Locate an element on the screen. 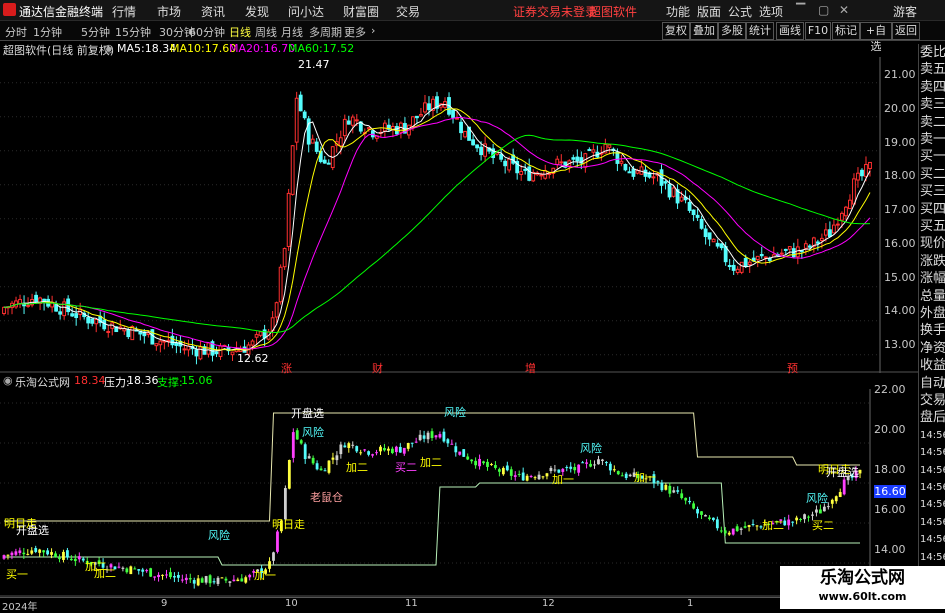  quote-field-2: 卖四 is located at coordinates (932, 87).